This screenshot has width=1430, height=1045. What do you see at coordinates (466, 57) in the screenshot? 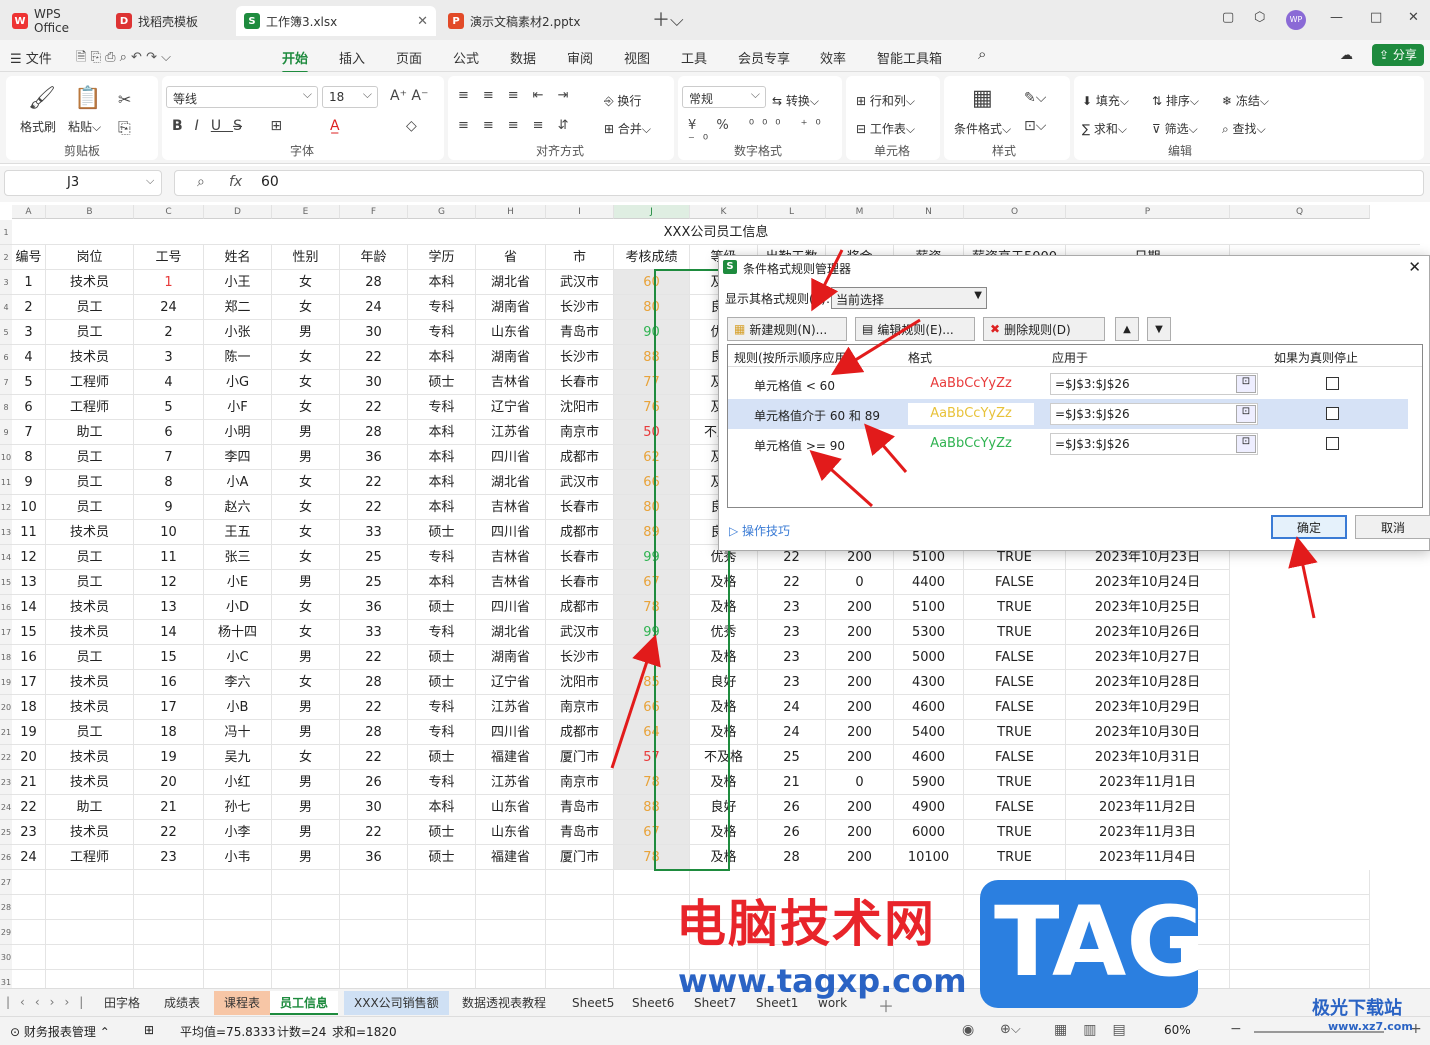
I see `menu-formula: 公式` at bounding box center [466, 57].